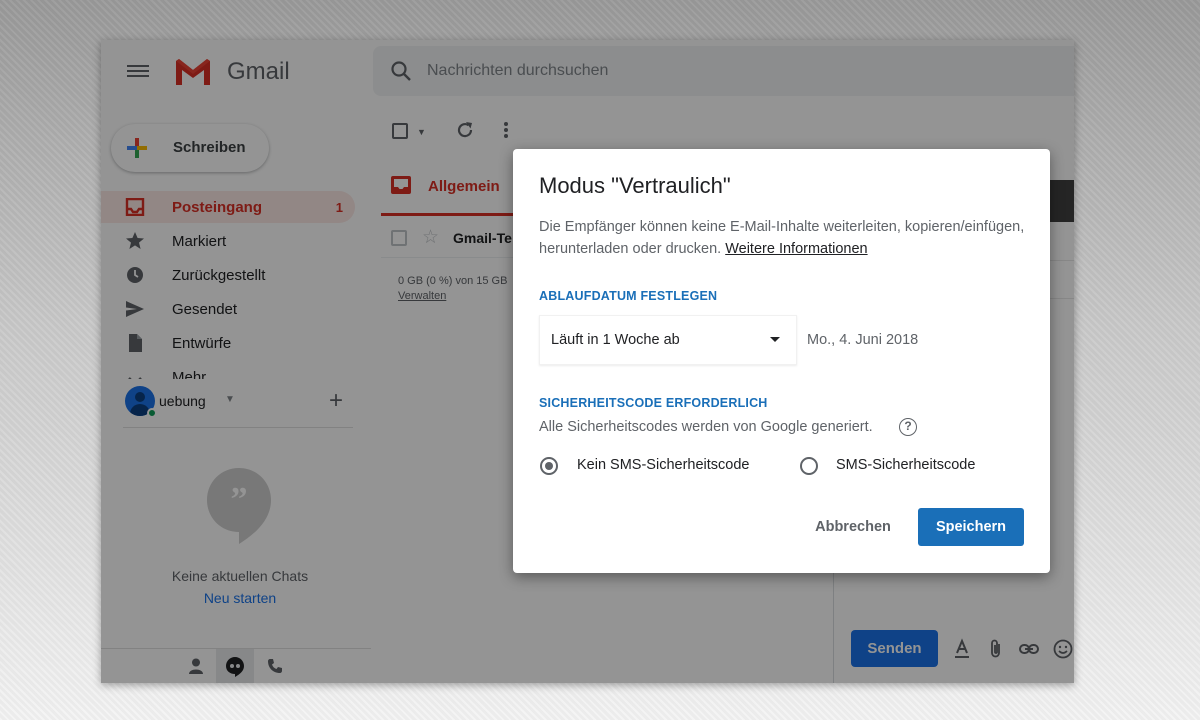  I want to click on expiry-select: Läuft in 1 Woche ab, so click(668, 340).